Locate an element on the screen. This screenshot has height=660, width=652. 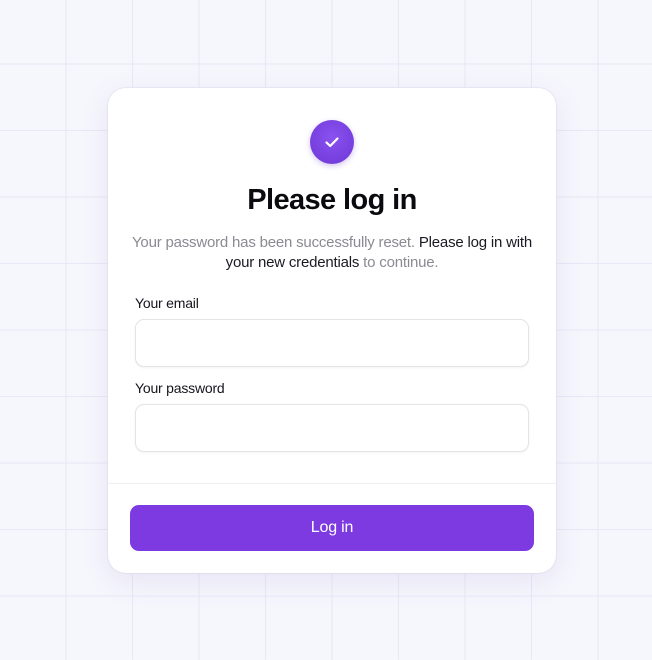
password-label: Your password is located at coordinates (180, 388).